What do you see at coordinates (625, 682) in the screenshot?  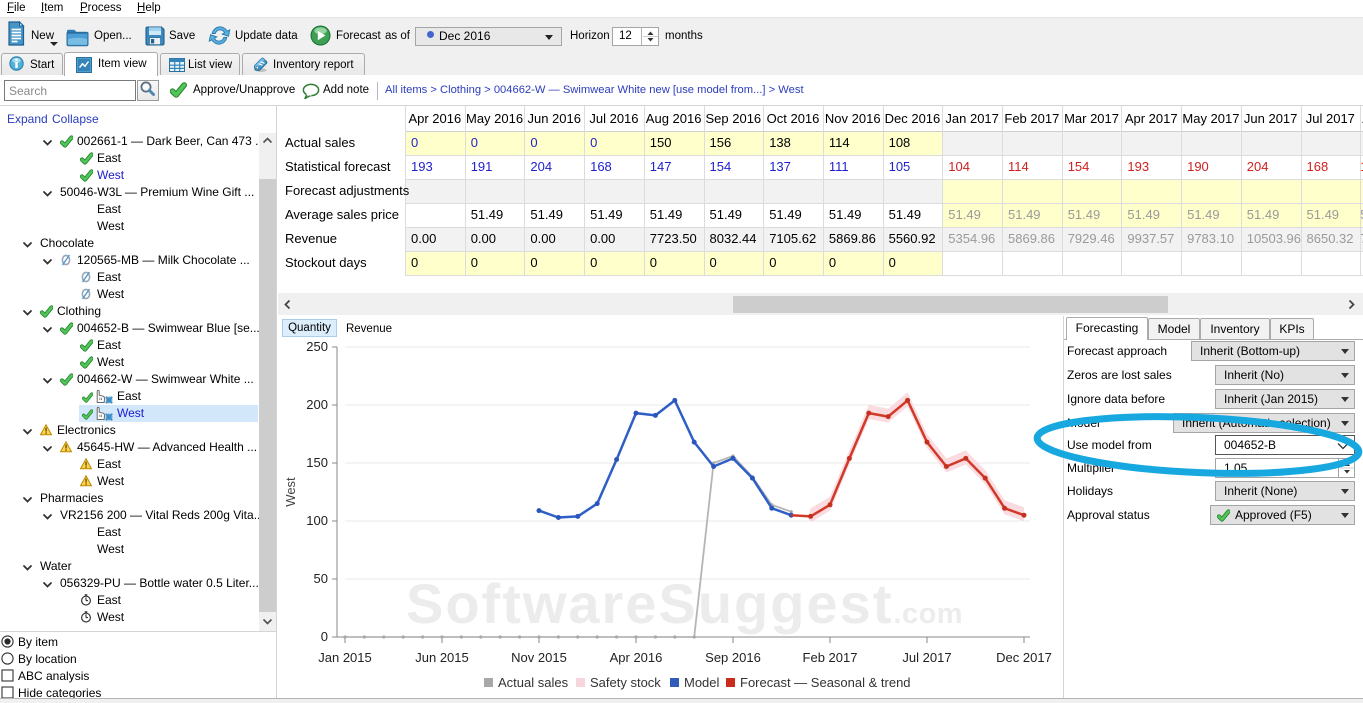 I see `svg-text: Safety stock` at bounding box center [625, 682].